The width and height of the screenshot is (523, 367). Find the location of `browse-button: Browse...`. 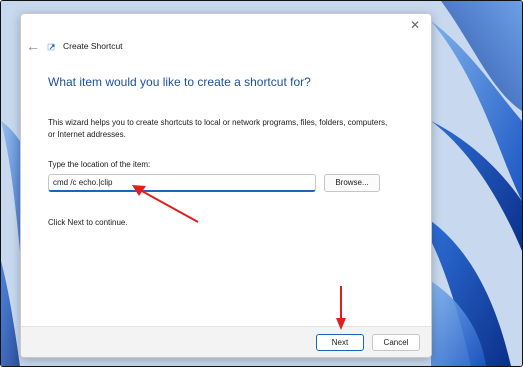

browse-button: Browse... is located at coordinates (352, 183).